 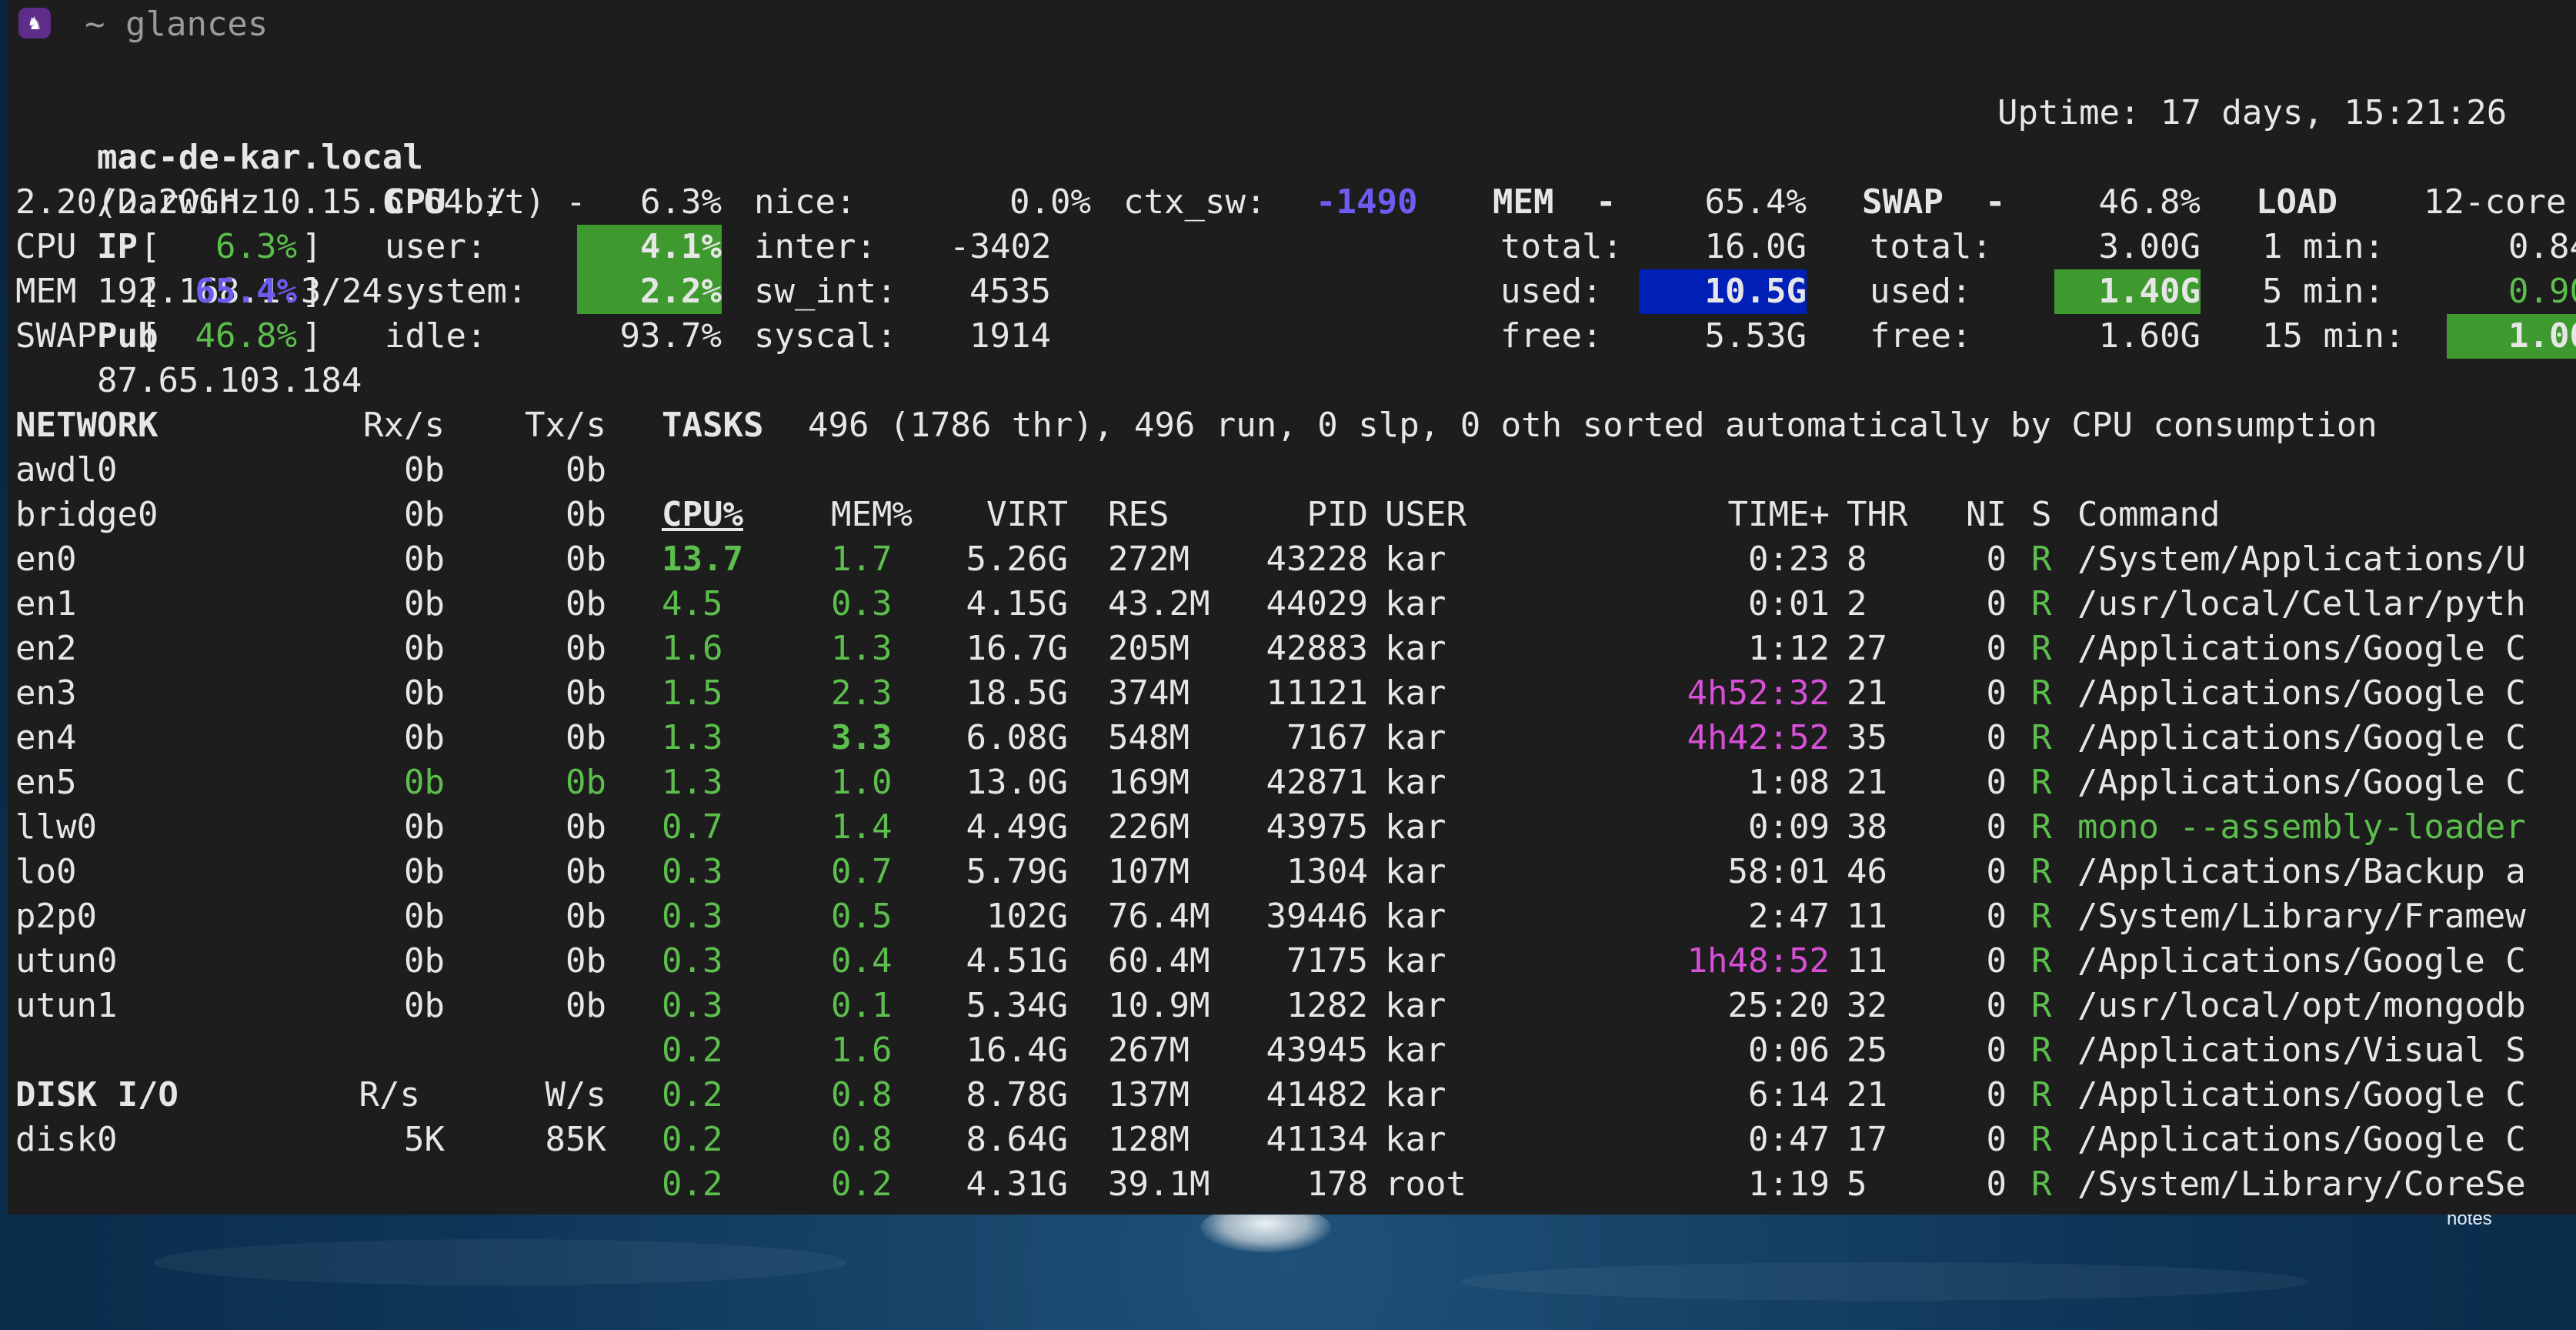 I want to click on col-time-header: TIME+, so click(x=1735, y=515).